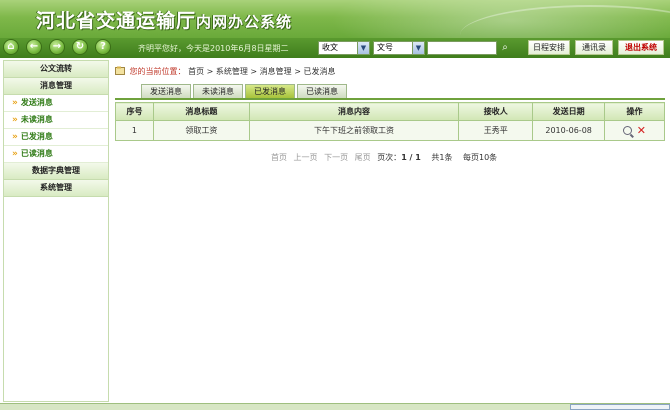  I want to click on search-field-select-value: 文号, so click(385, 47).